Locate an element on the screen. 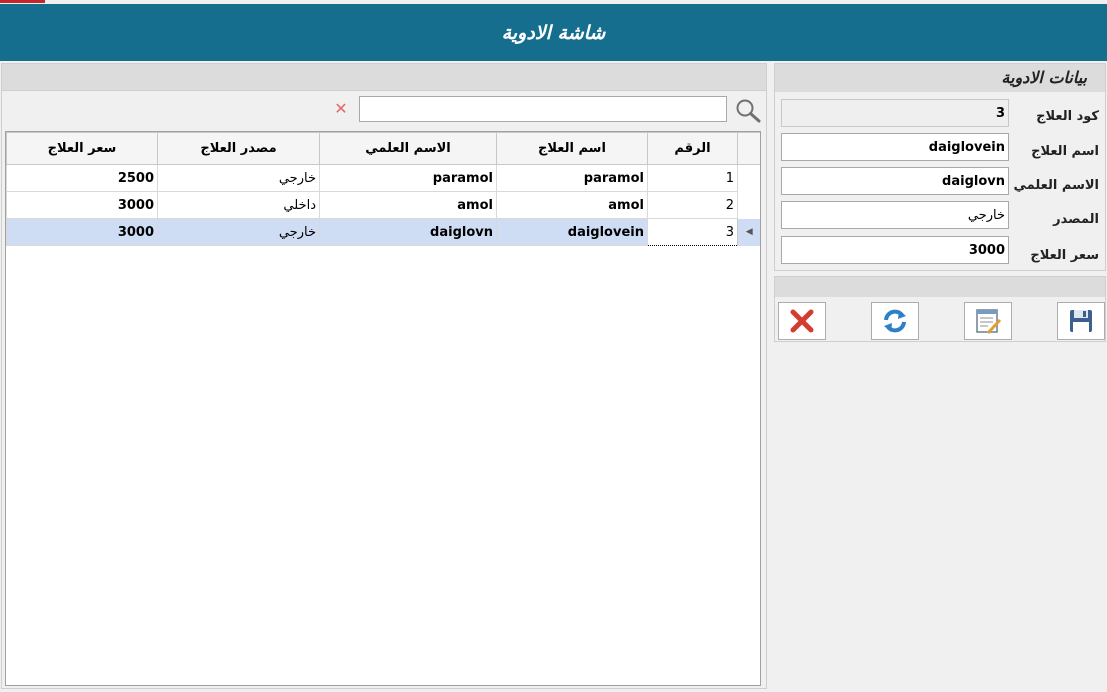  table-row: 2500 خارجي paramol paramol 1 is located at coordinates (383, 178).